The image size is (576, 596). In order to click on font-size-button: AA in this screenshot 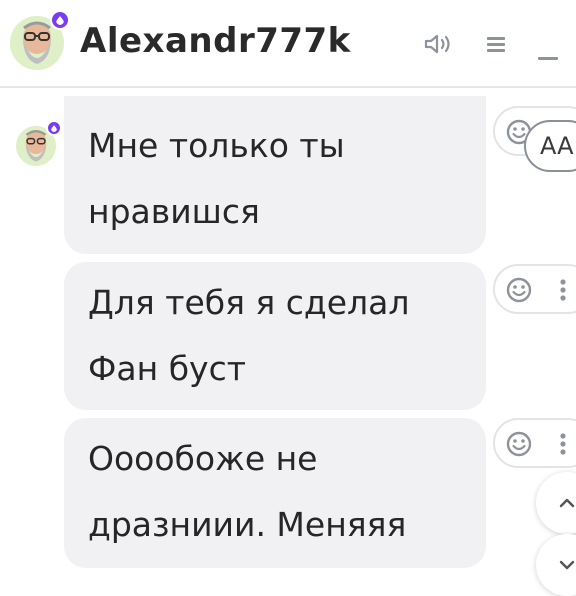, I will do `click(550, 146)`.